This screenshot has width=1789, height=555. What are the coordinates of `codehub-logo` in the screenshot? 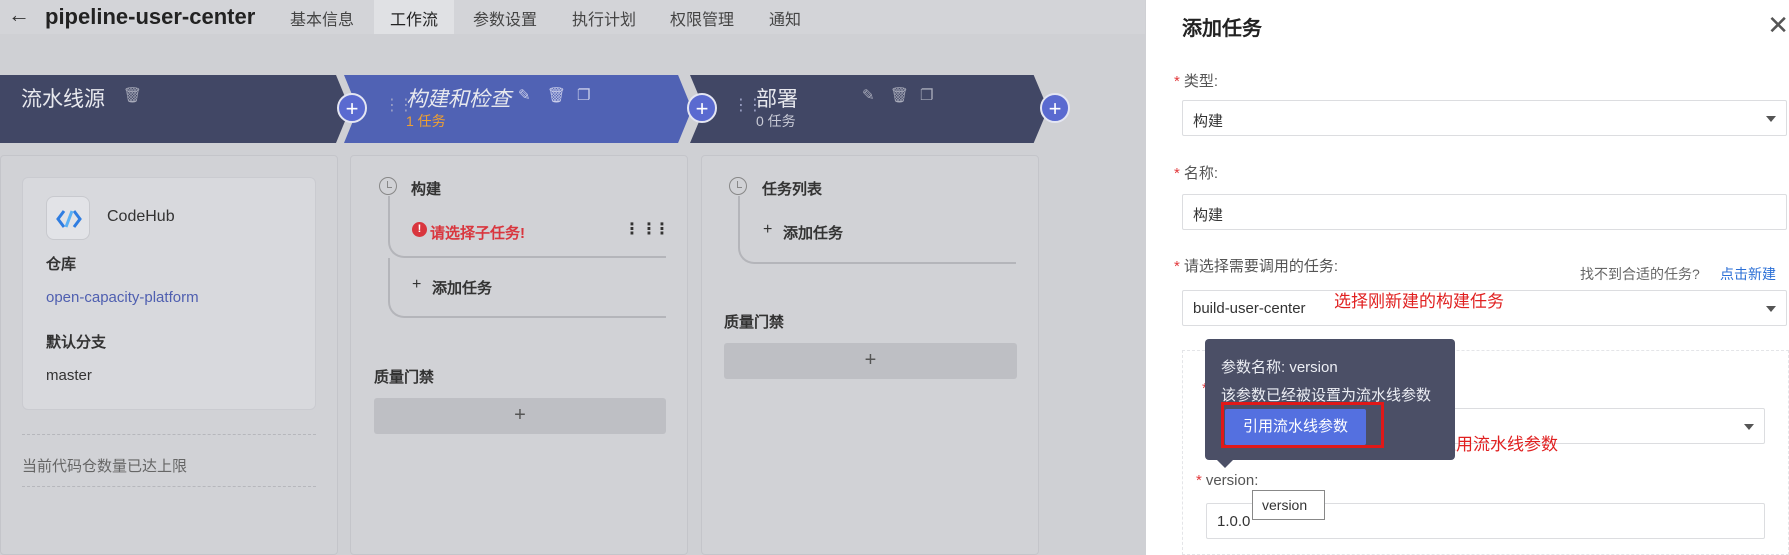 It's located at (68, 218).